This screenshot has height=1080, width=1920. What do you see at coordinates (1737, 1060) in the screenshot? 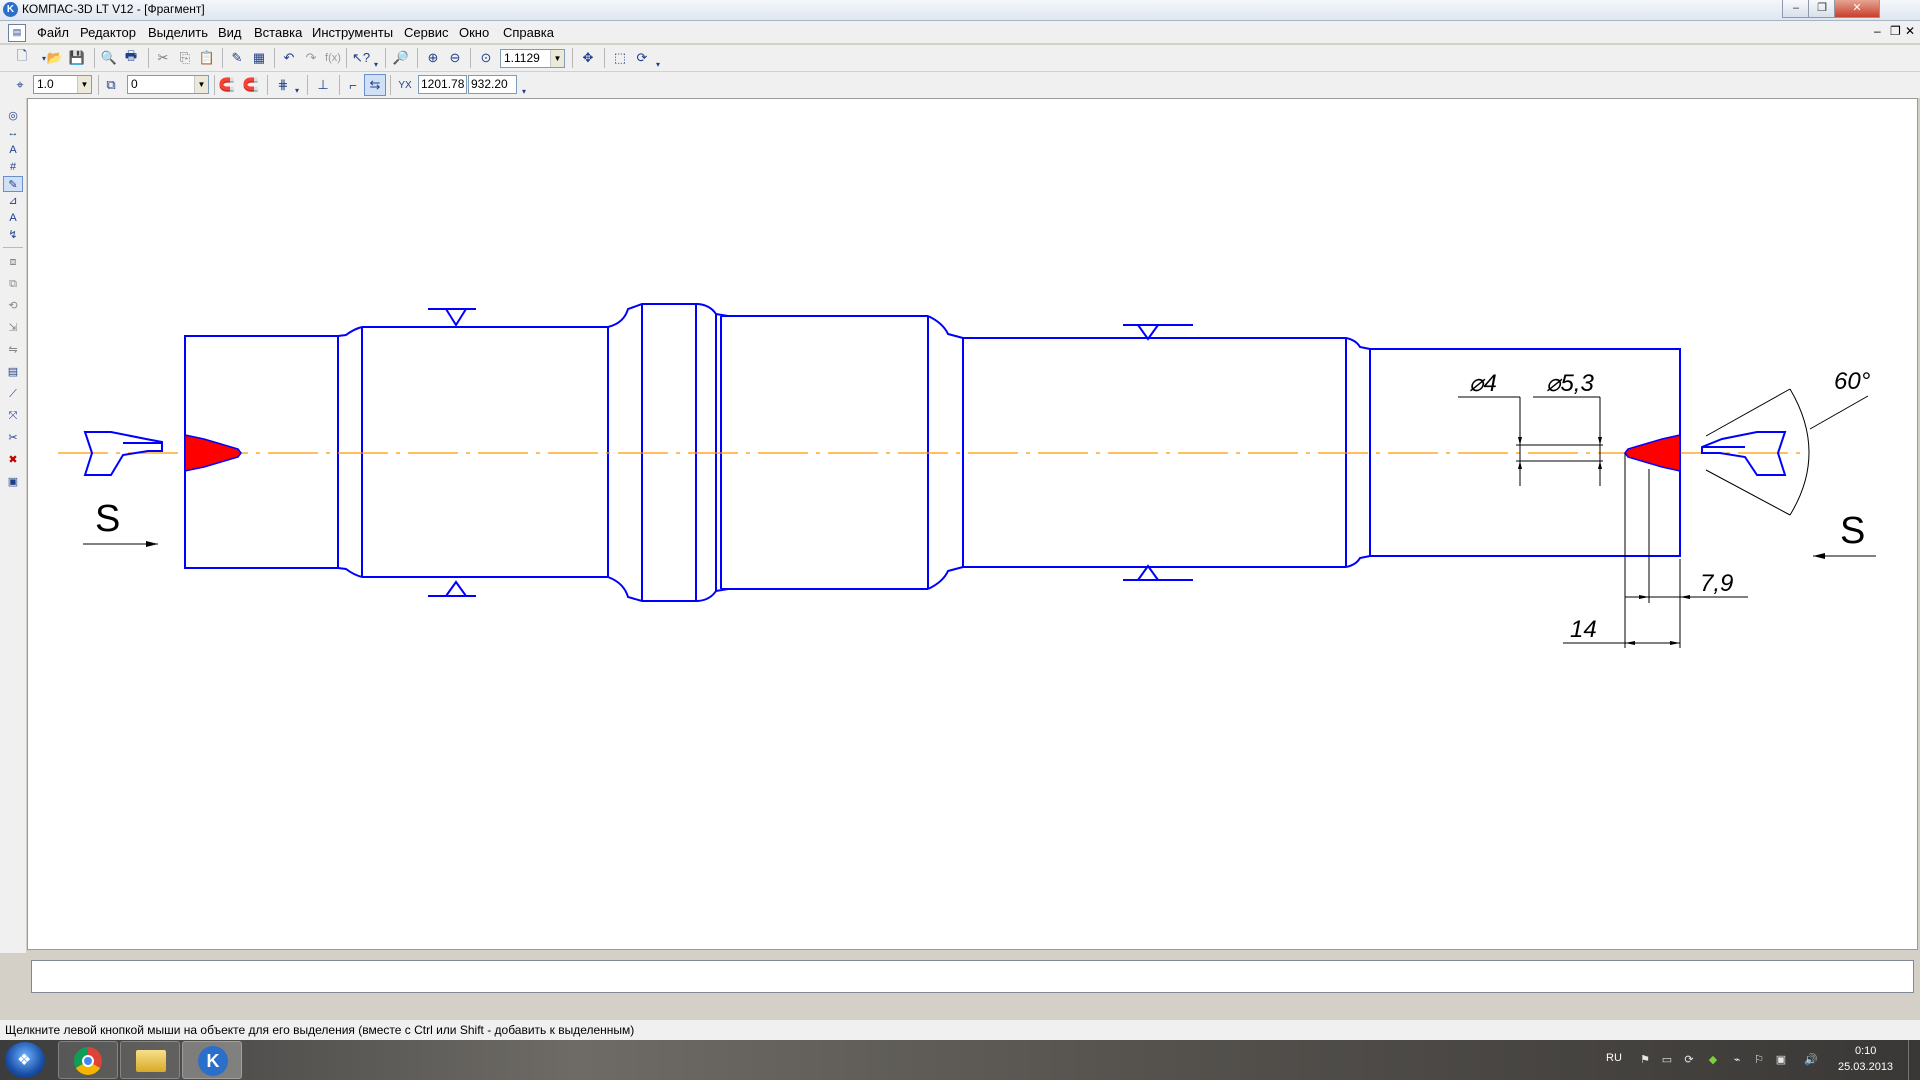
I see `usb-icon: ⌁` at bounding box center [1737, 1060].